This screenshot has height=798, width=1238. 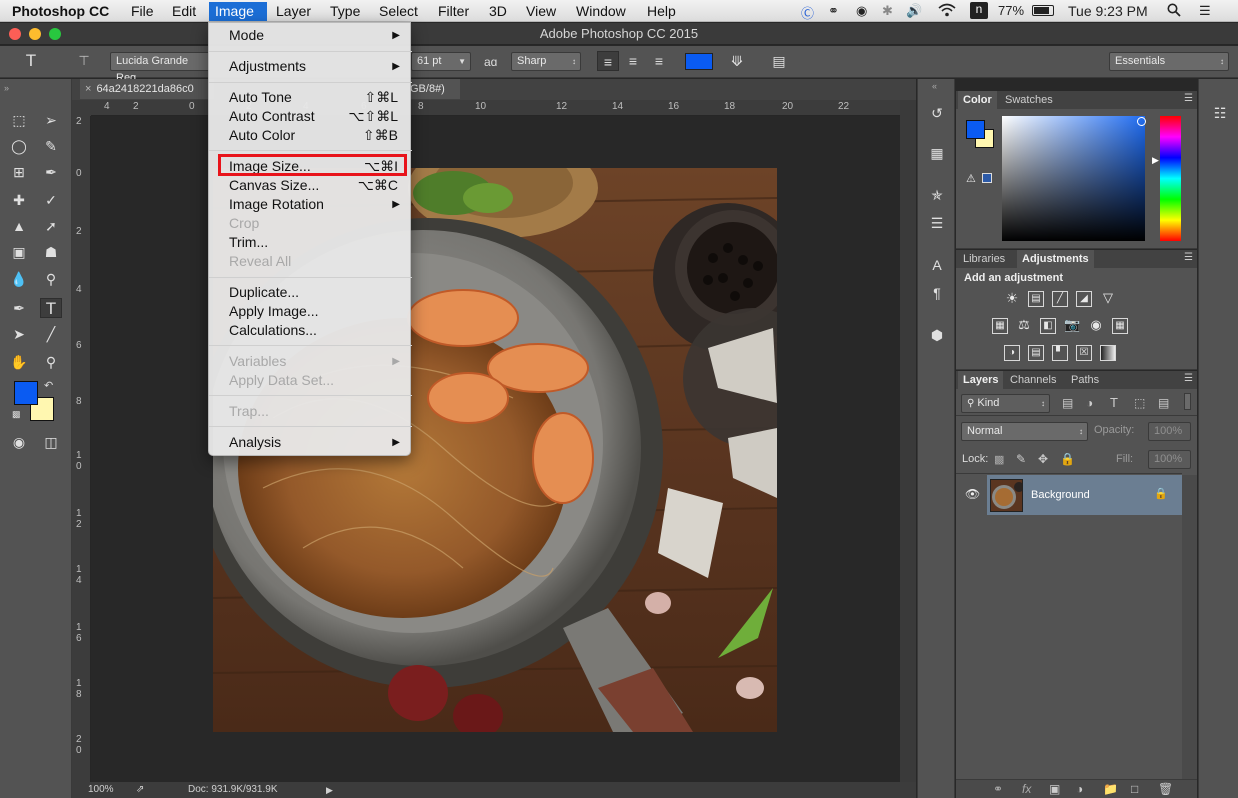 I want to click on bluetooth-icon: ✱, so click(x=887, y=11).